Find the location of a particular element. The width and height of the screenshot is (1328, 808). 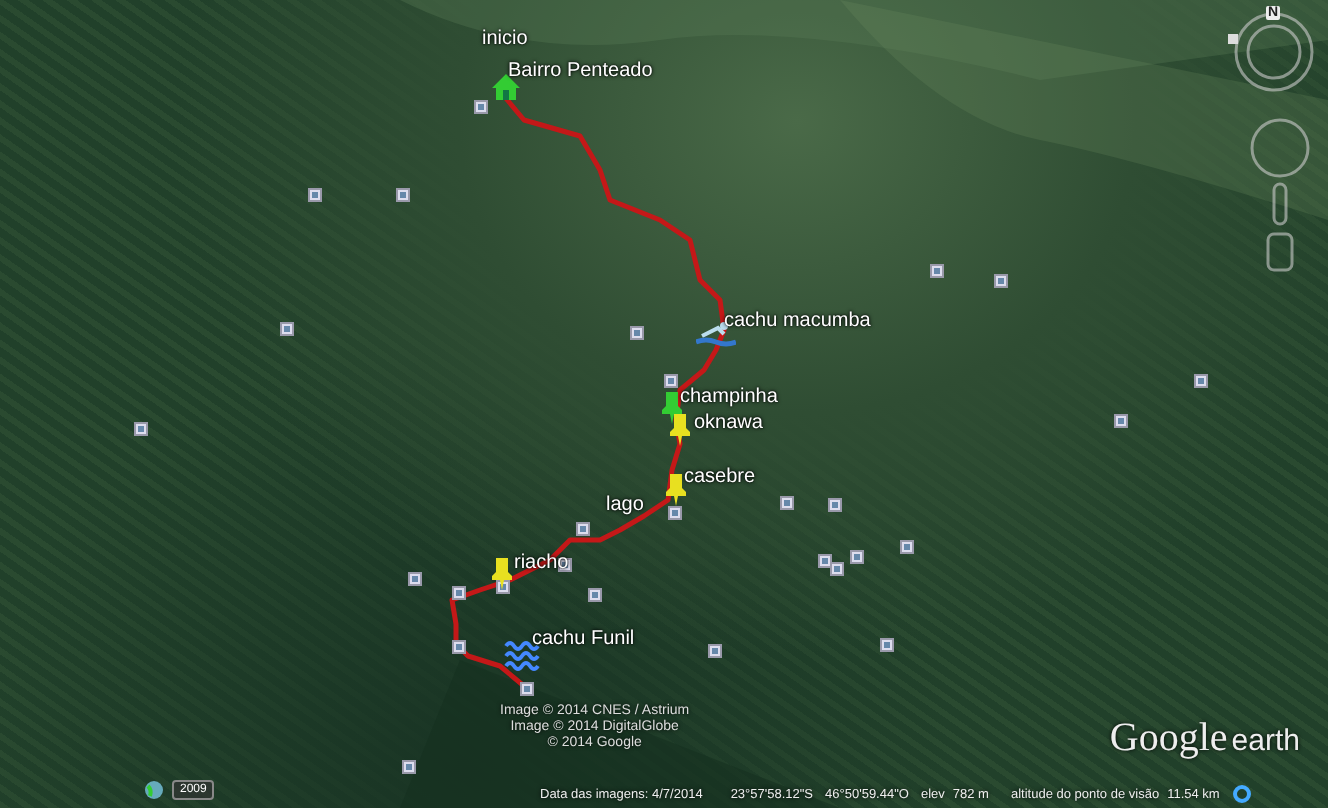

placemark-label: lago is located at coordinates (625, 505).